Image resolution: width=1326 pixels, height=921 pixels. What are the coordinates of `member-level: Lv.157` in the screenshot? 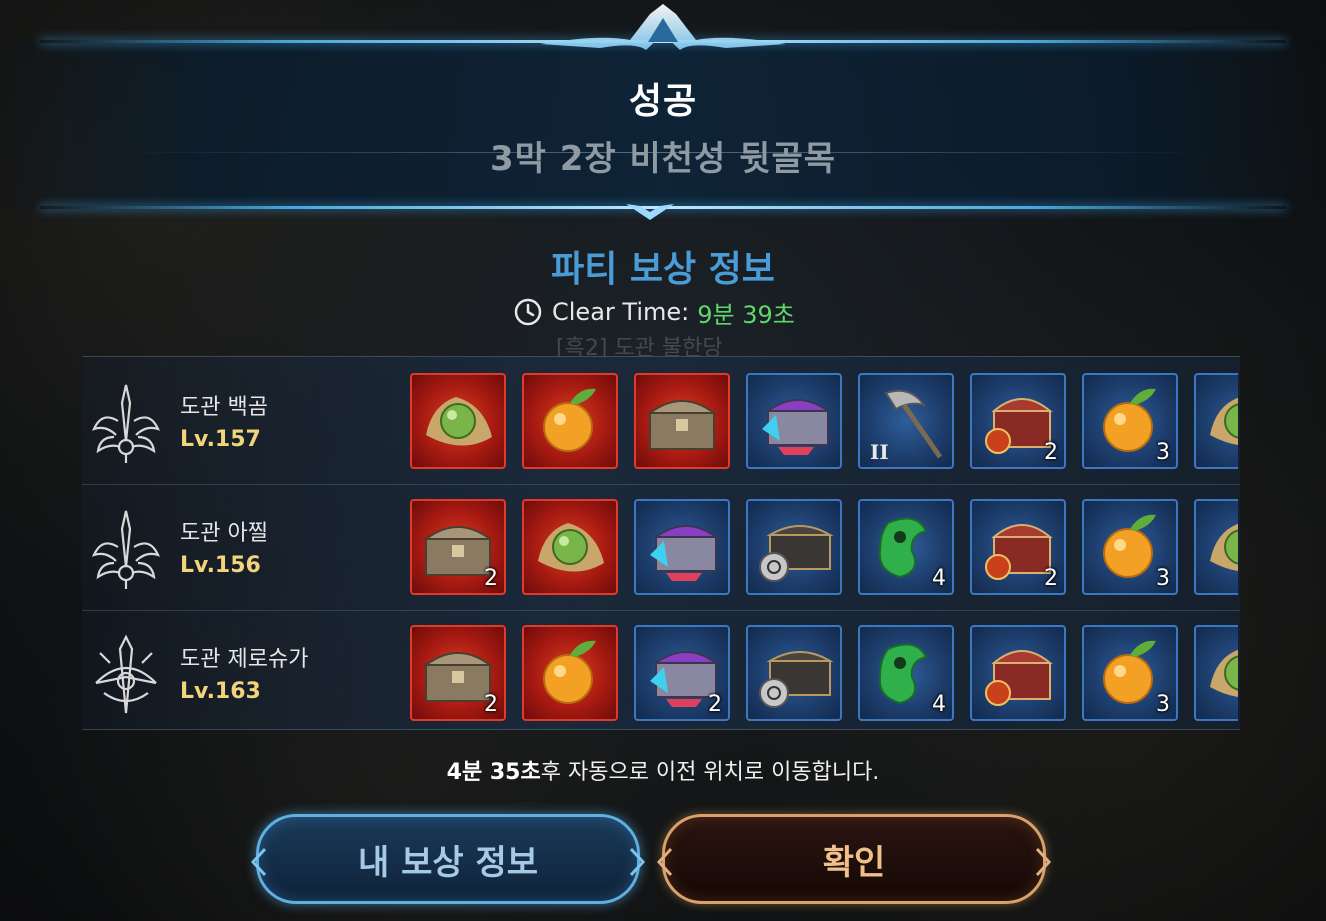 It's located at (220, 439).